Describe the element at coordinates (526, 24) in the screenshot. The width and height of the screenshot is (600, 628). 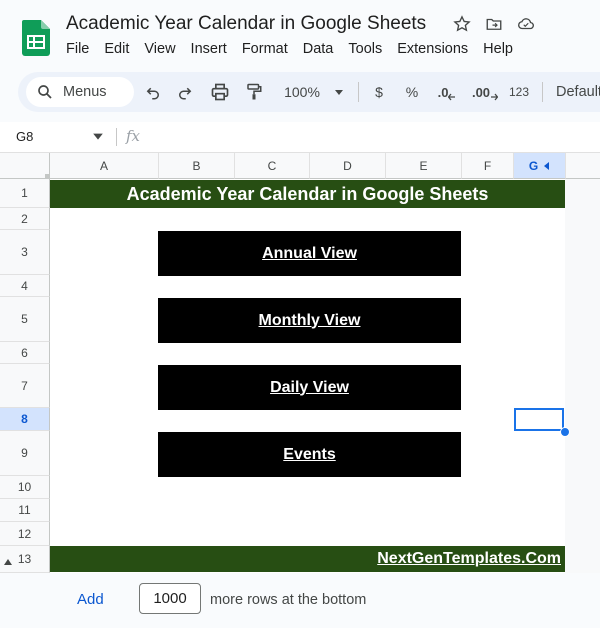
I see `cloud-status-icon` at that location.